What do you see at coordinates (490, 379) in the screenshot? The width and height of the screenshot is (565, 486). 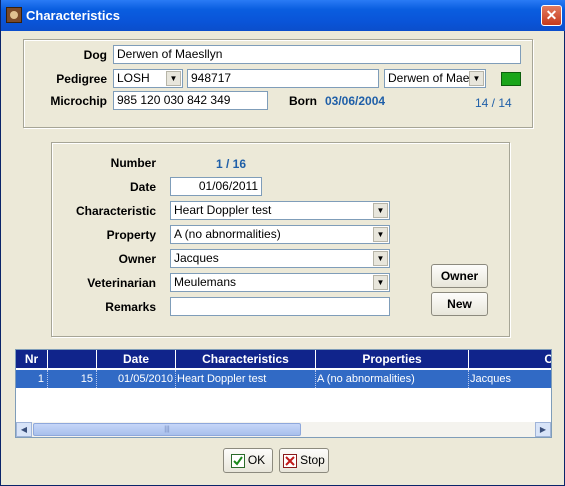 I see `cell-owner: Jacques` at bounding box center [490, 379].